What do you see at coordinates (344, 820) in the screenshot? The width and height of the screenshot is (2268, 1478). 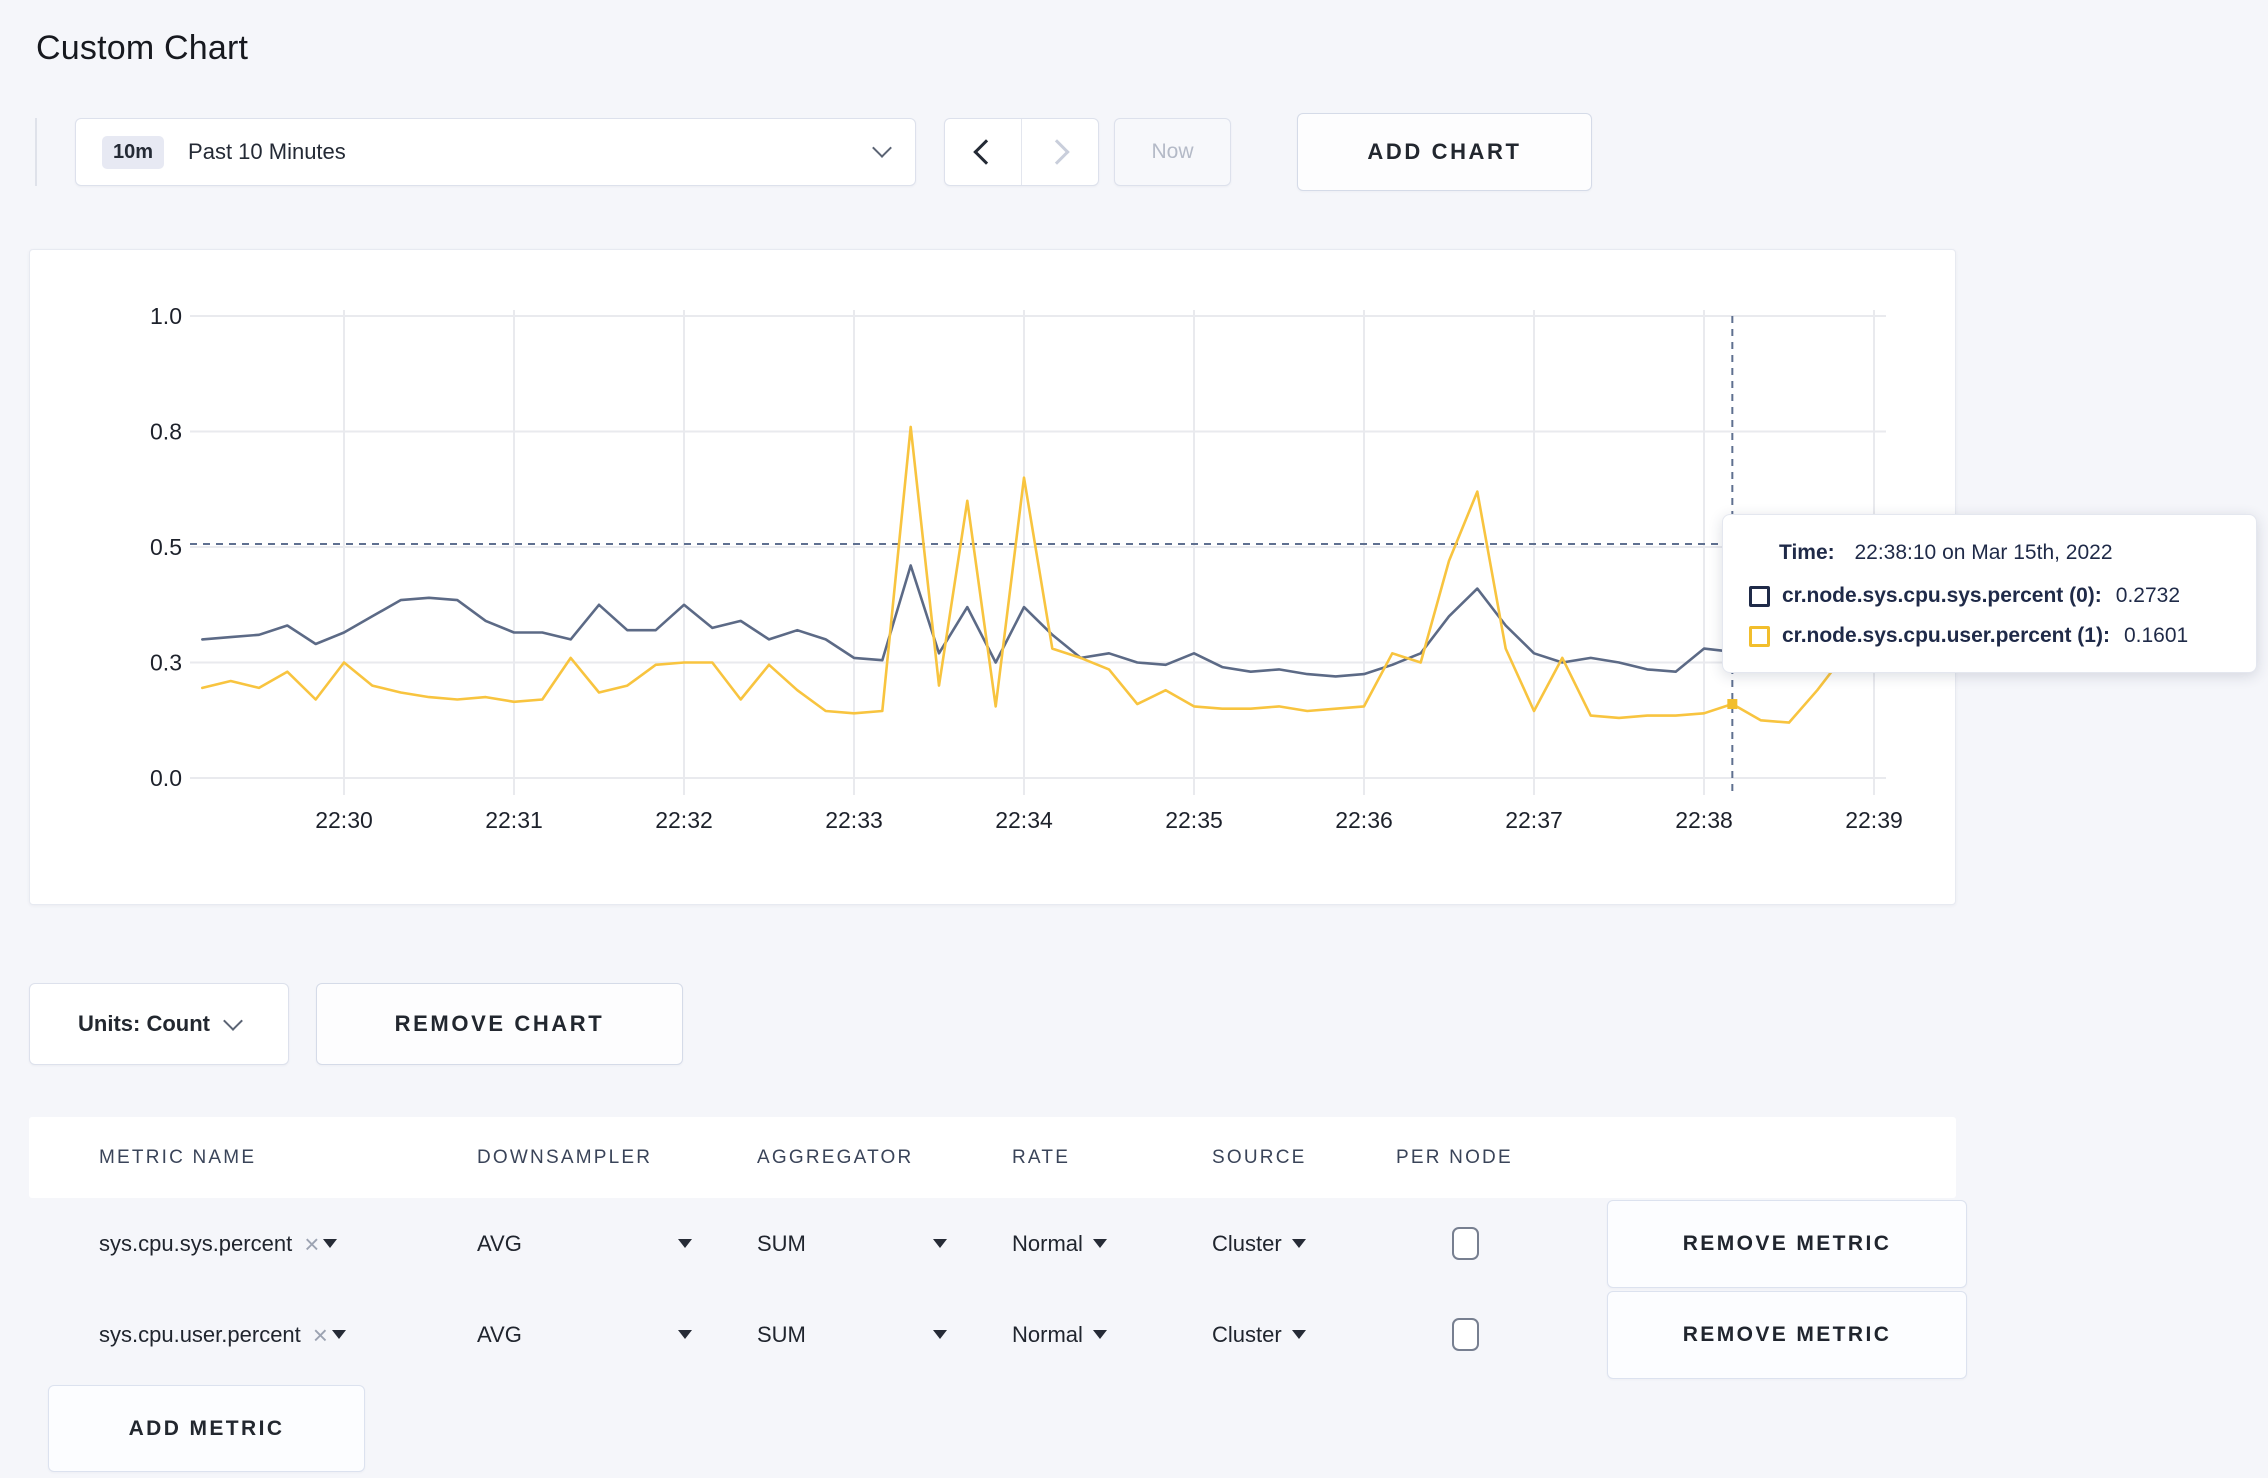 I see `x-axis-tick-label: 22:30` at bounding box center [344, 820].